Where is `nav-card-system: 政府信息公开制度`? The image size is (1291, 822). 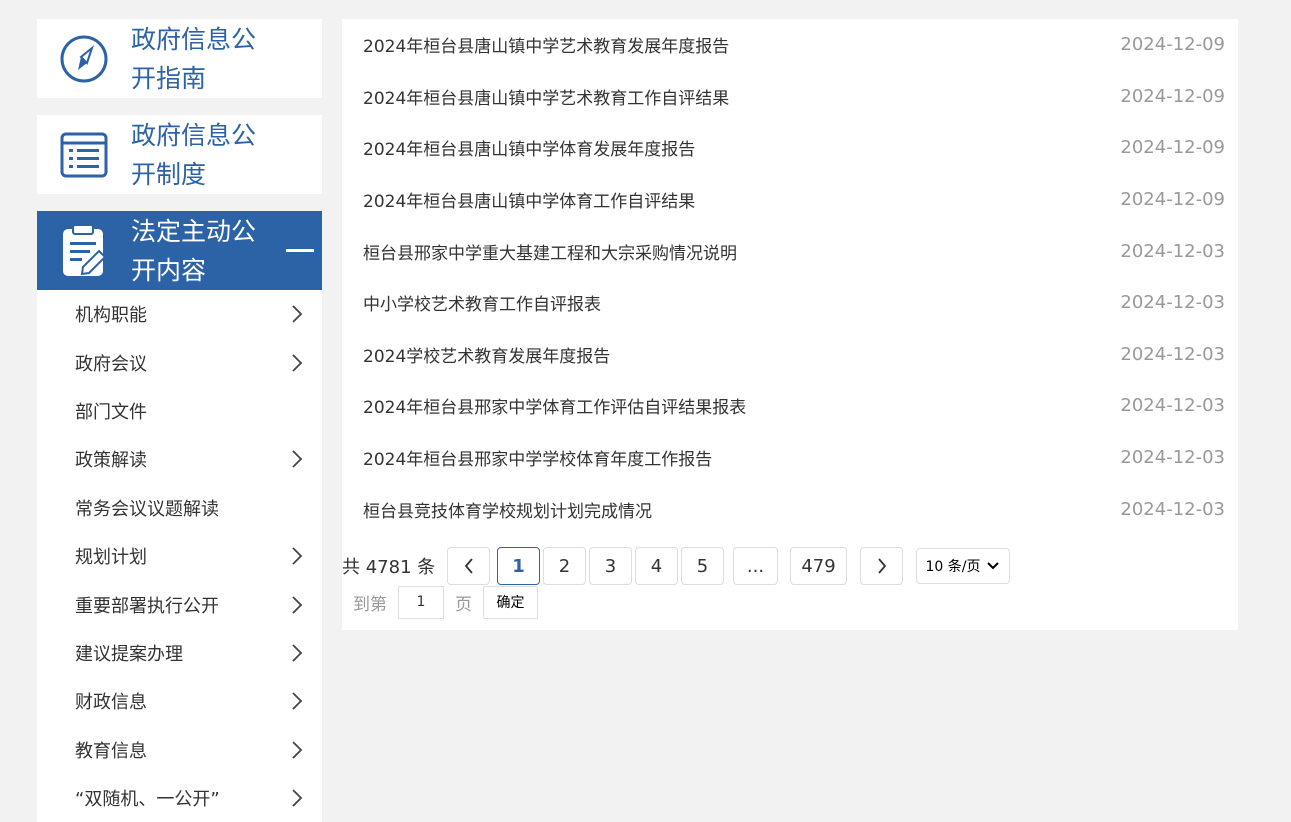 nav-card-system: 政府信息公开制度 is located at coordinates (179, 154).